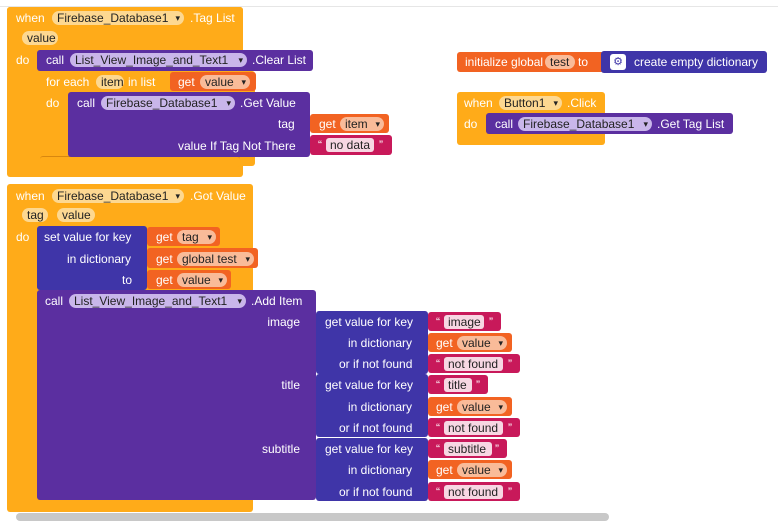  Describe the element at coordinates (268, 103) in the screenshot. I see `get-value-method-label: .Get Value` at that location.